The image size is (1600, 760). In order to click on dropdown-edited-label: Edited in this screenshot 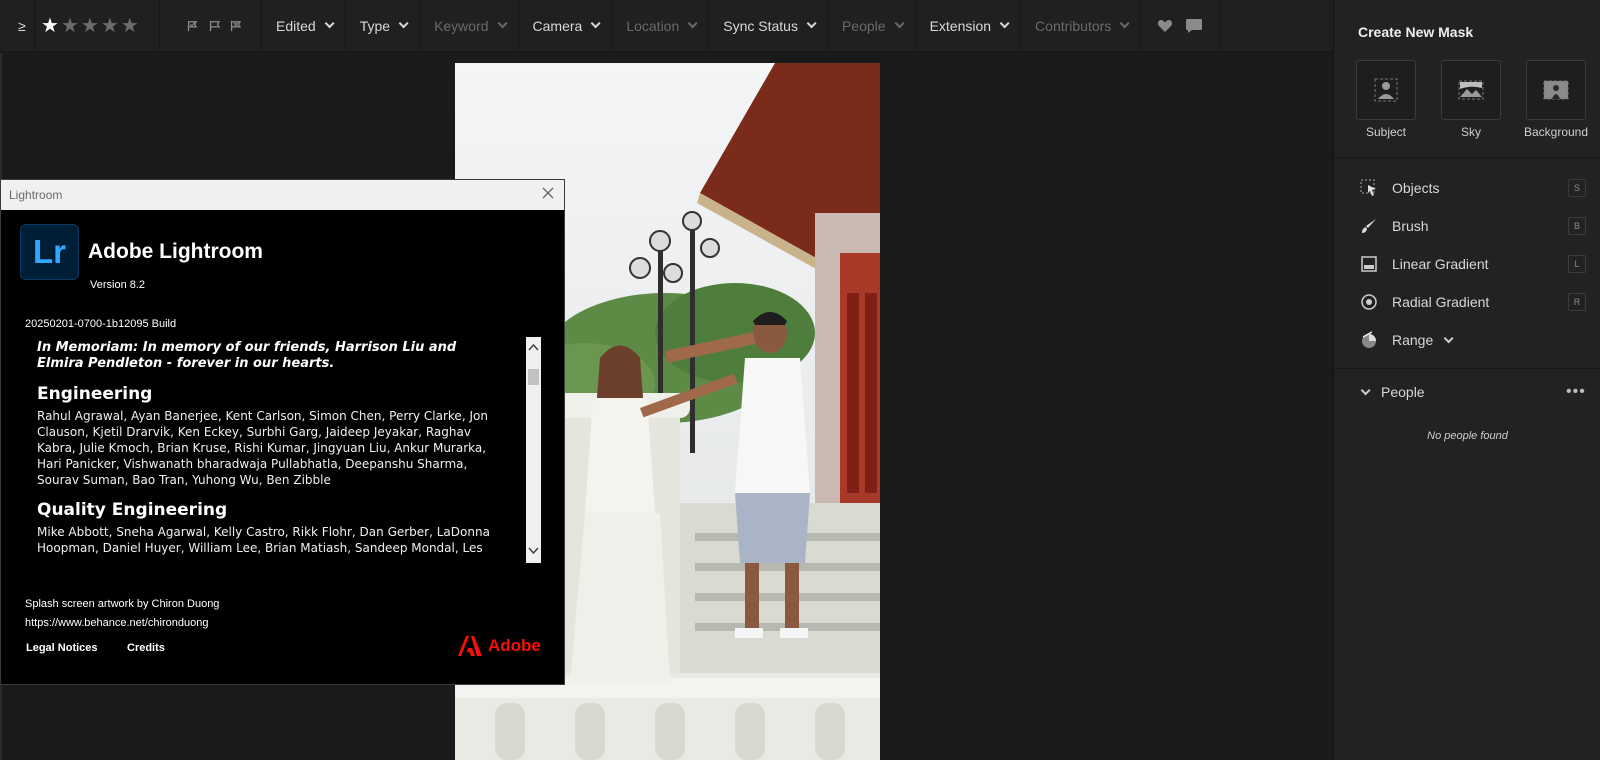, I will do `click(296, 25)`.